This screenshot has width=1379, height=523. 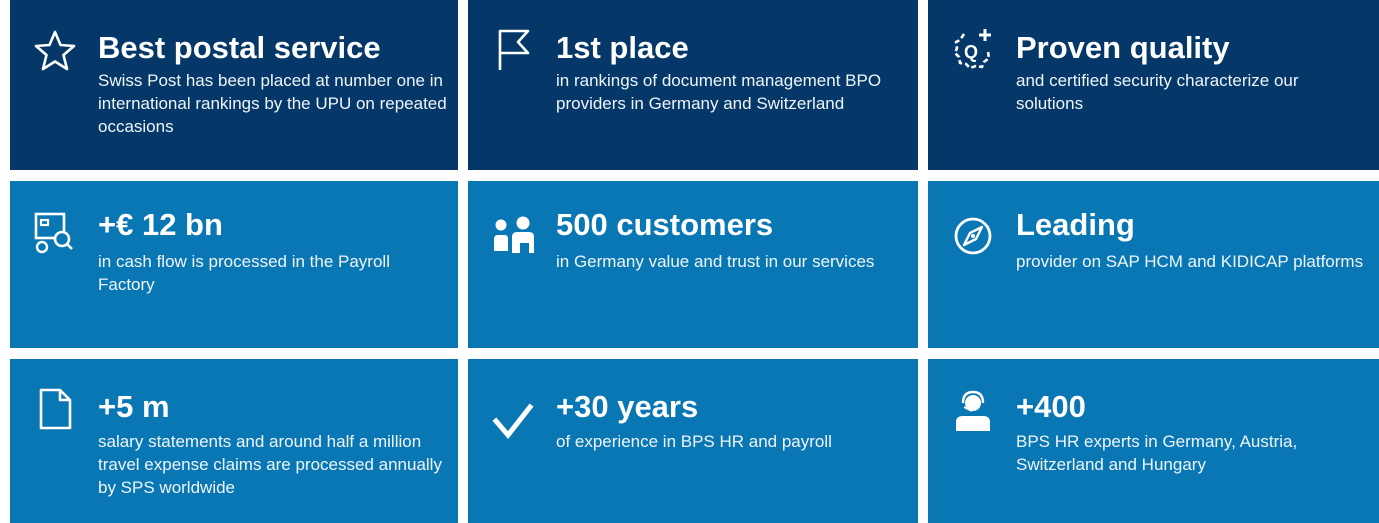 What do you see at coordinates (134, 406) in the screenshot?
I see `tile-title: +5 m` at bounding box center [134, 406].